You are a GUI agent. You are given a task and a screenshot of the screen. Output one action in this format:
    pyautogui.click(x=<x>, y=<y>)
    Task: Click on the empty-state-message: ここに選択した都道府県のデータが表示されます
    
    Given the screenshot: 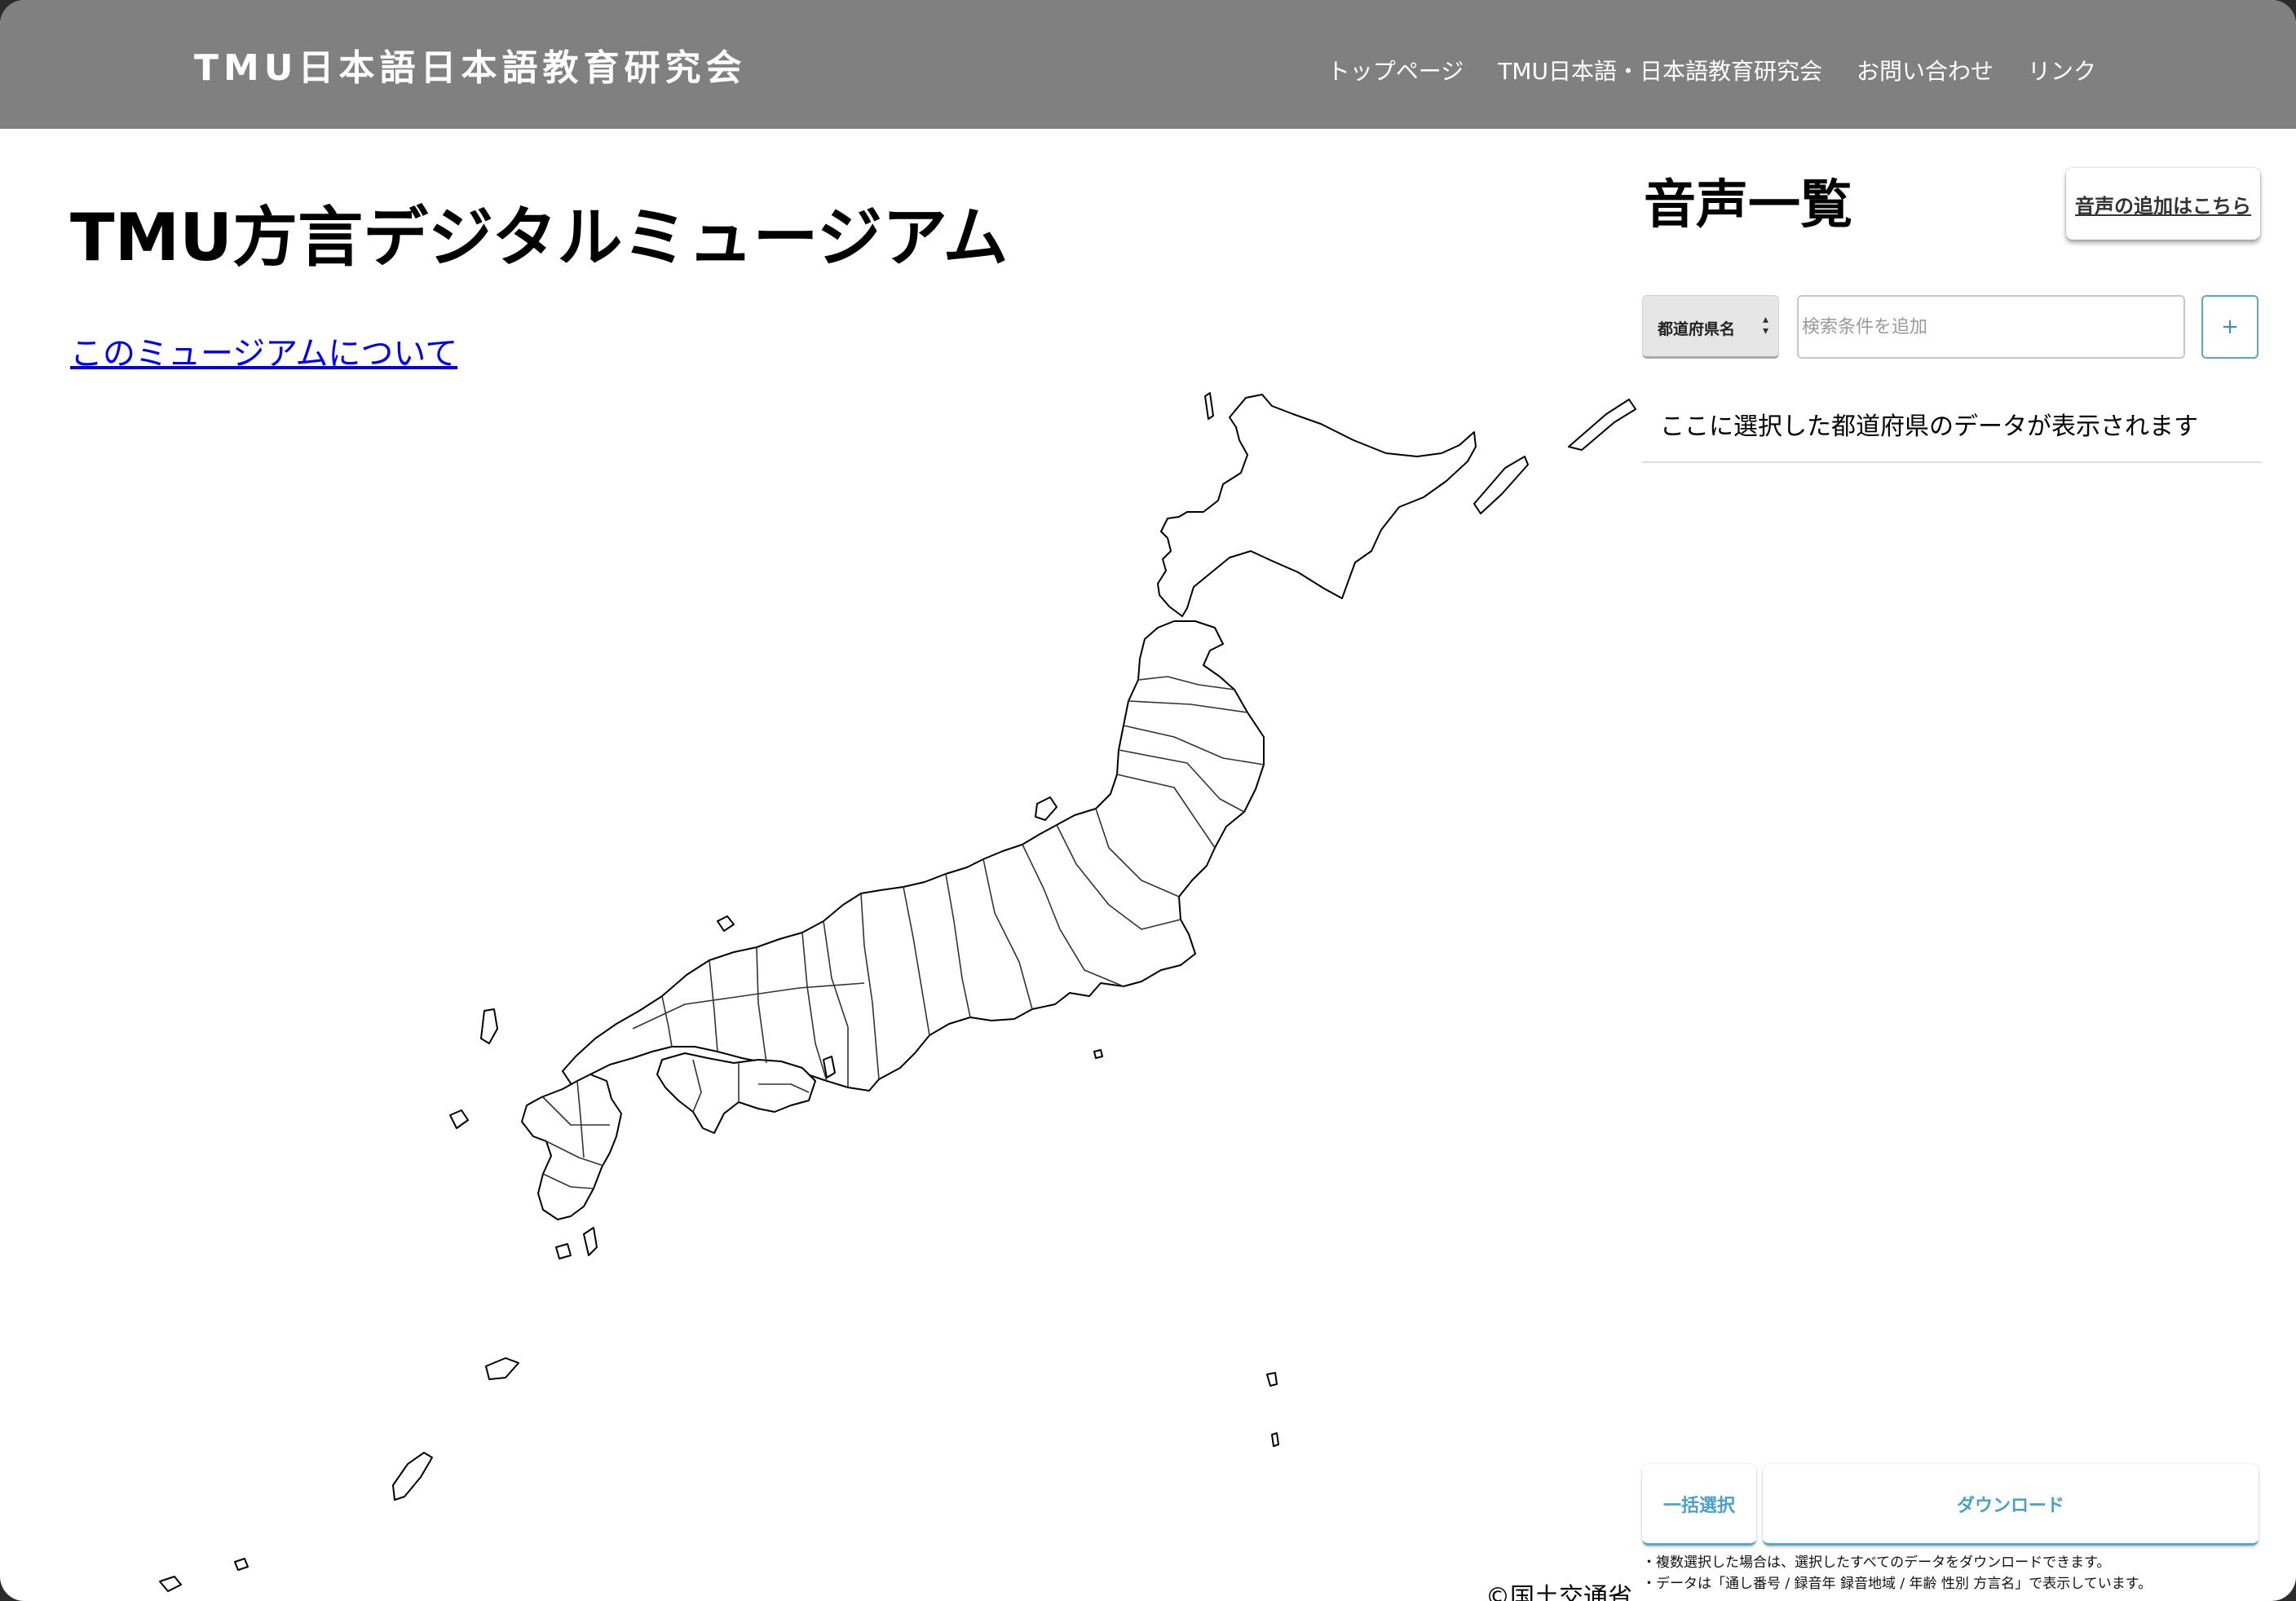 What is the action you would take?
    pyautogui.click(x=1929, y=426)
    